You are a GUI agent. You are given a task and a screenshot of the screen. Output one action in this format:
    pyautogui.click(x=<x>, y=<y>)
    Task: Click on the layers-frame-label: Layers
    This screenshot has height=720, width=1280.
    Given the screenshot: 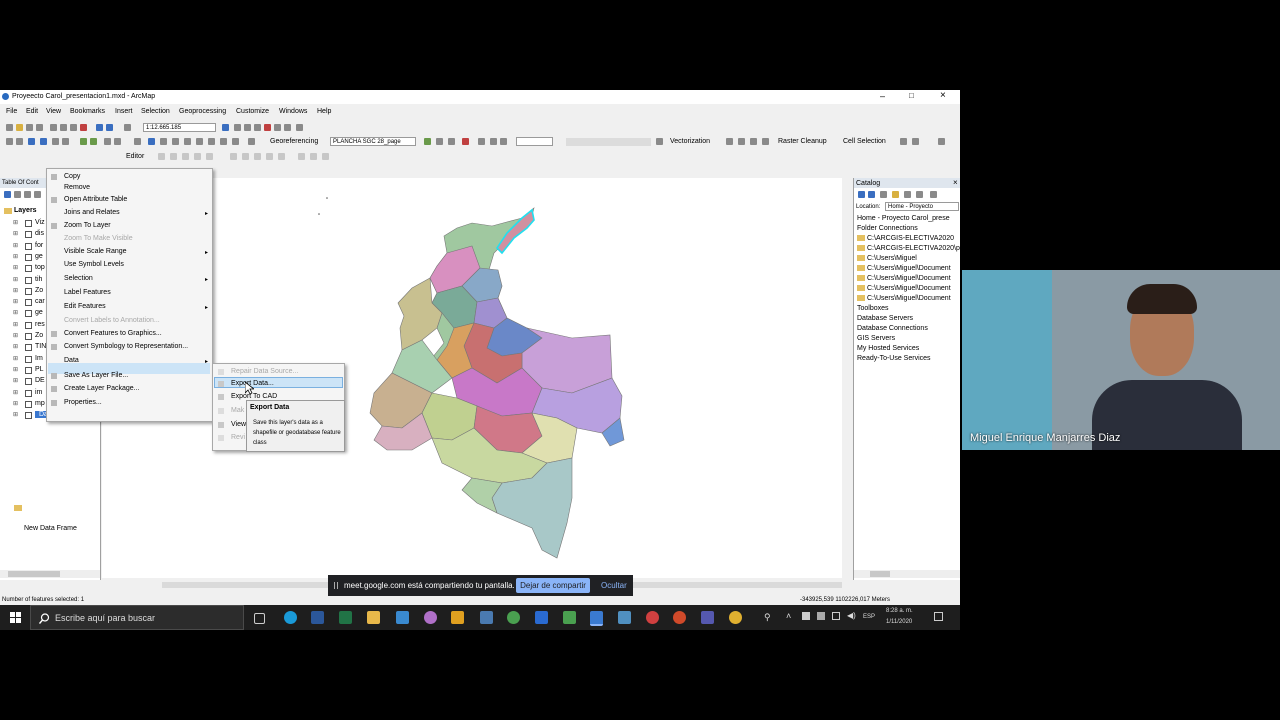 What is the action you would take?
    pyautogui.click(x=25, y=210)
    